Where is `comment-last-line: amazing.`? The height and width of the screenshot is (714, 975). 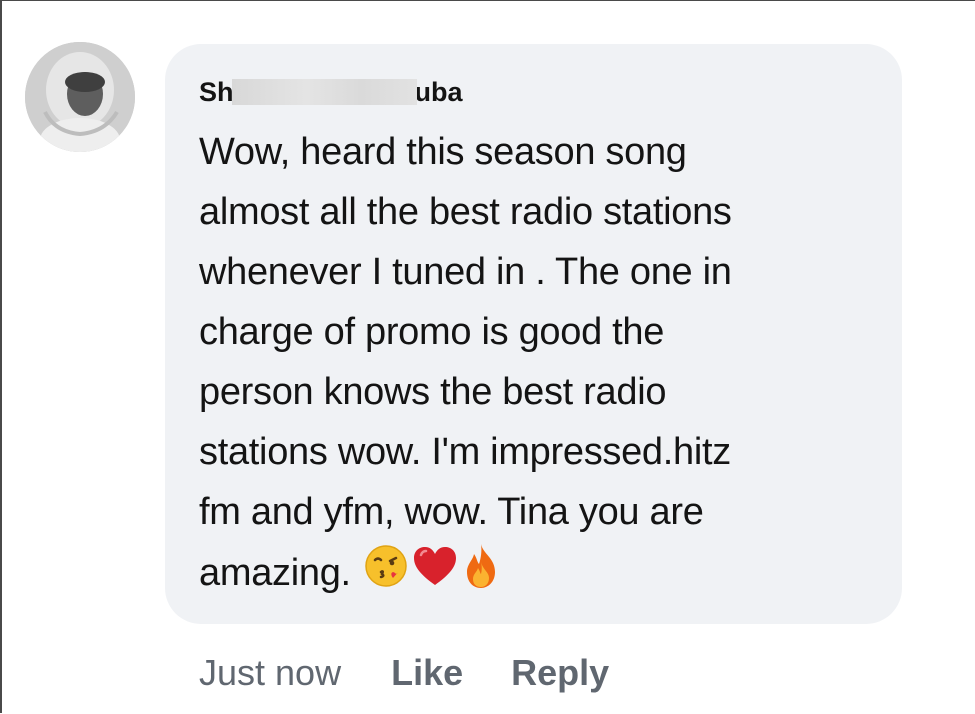
comment-last-line: amazing. is located at coordinates (544, 575).